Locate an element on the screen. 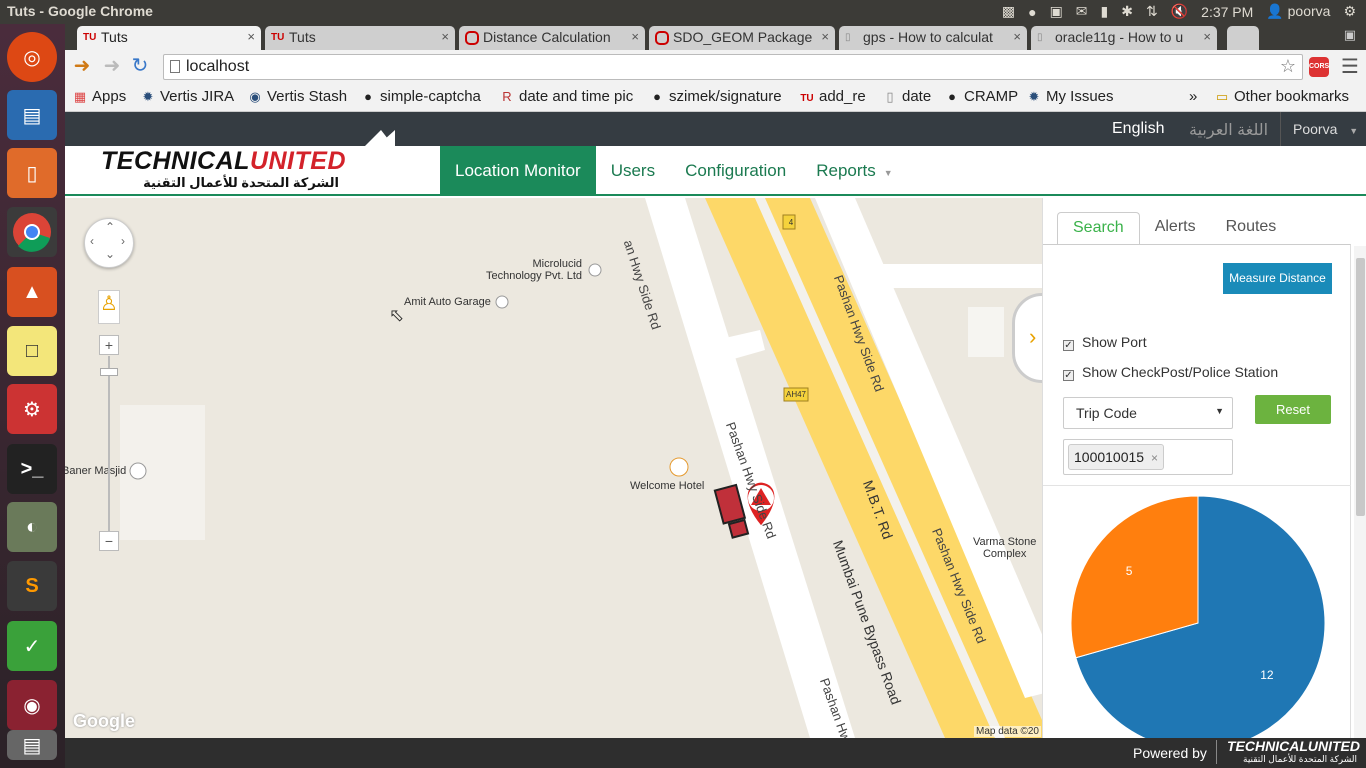  reset-button: Reset is located at coordinates (1293, 409).